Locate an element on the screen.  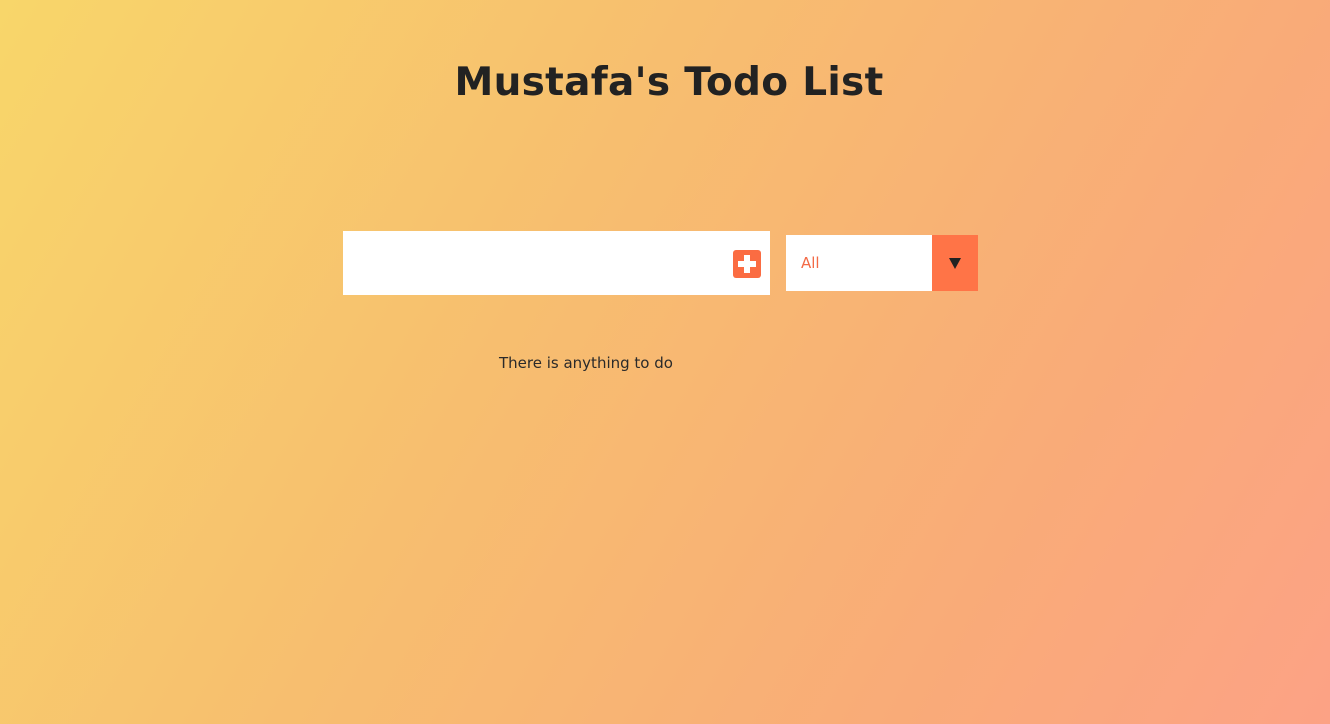
page-title: Mustafa's Todo List is located at coordinates (669, 82).